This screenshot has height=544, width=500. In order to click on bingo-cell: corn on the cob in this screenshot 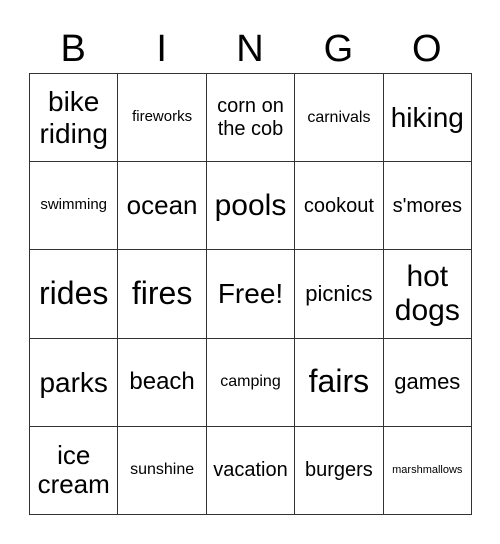, I will do `click(251, 118)`.